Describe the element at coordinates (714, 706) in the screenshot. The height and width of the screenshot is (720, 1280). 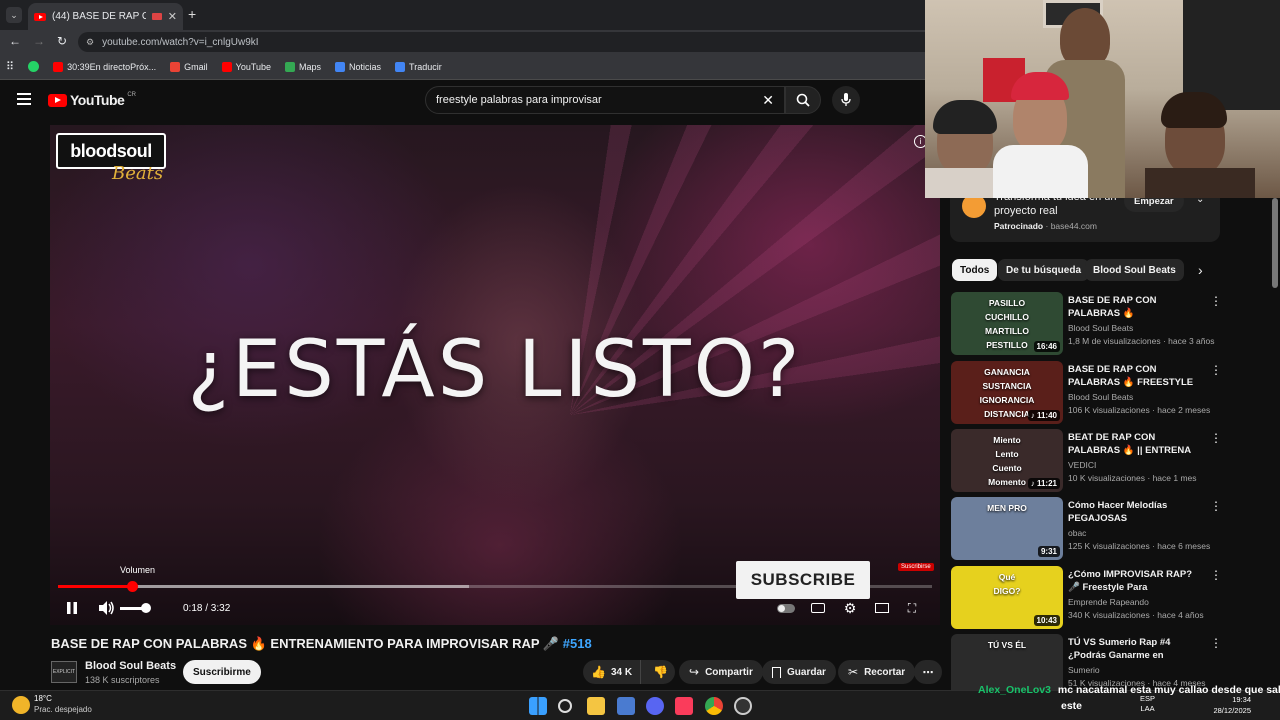
I see `chrome-icon` at that location.